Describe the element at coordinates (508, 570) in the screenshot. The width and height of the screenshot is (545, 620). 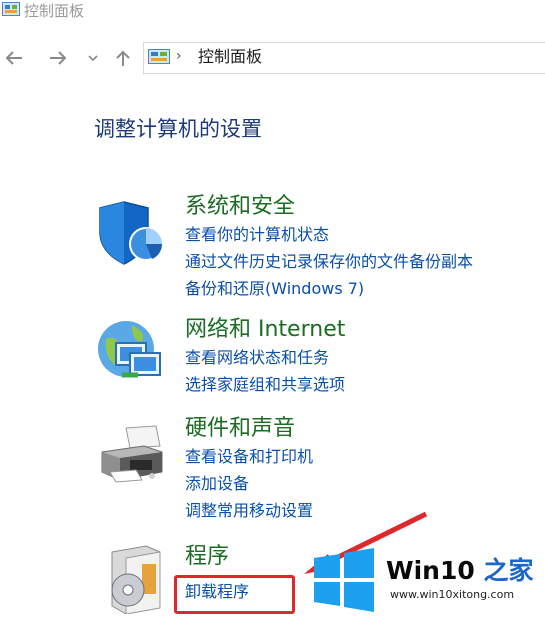
I see `watermark-brand-accent: 之家` at that location.